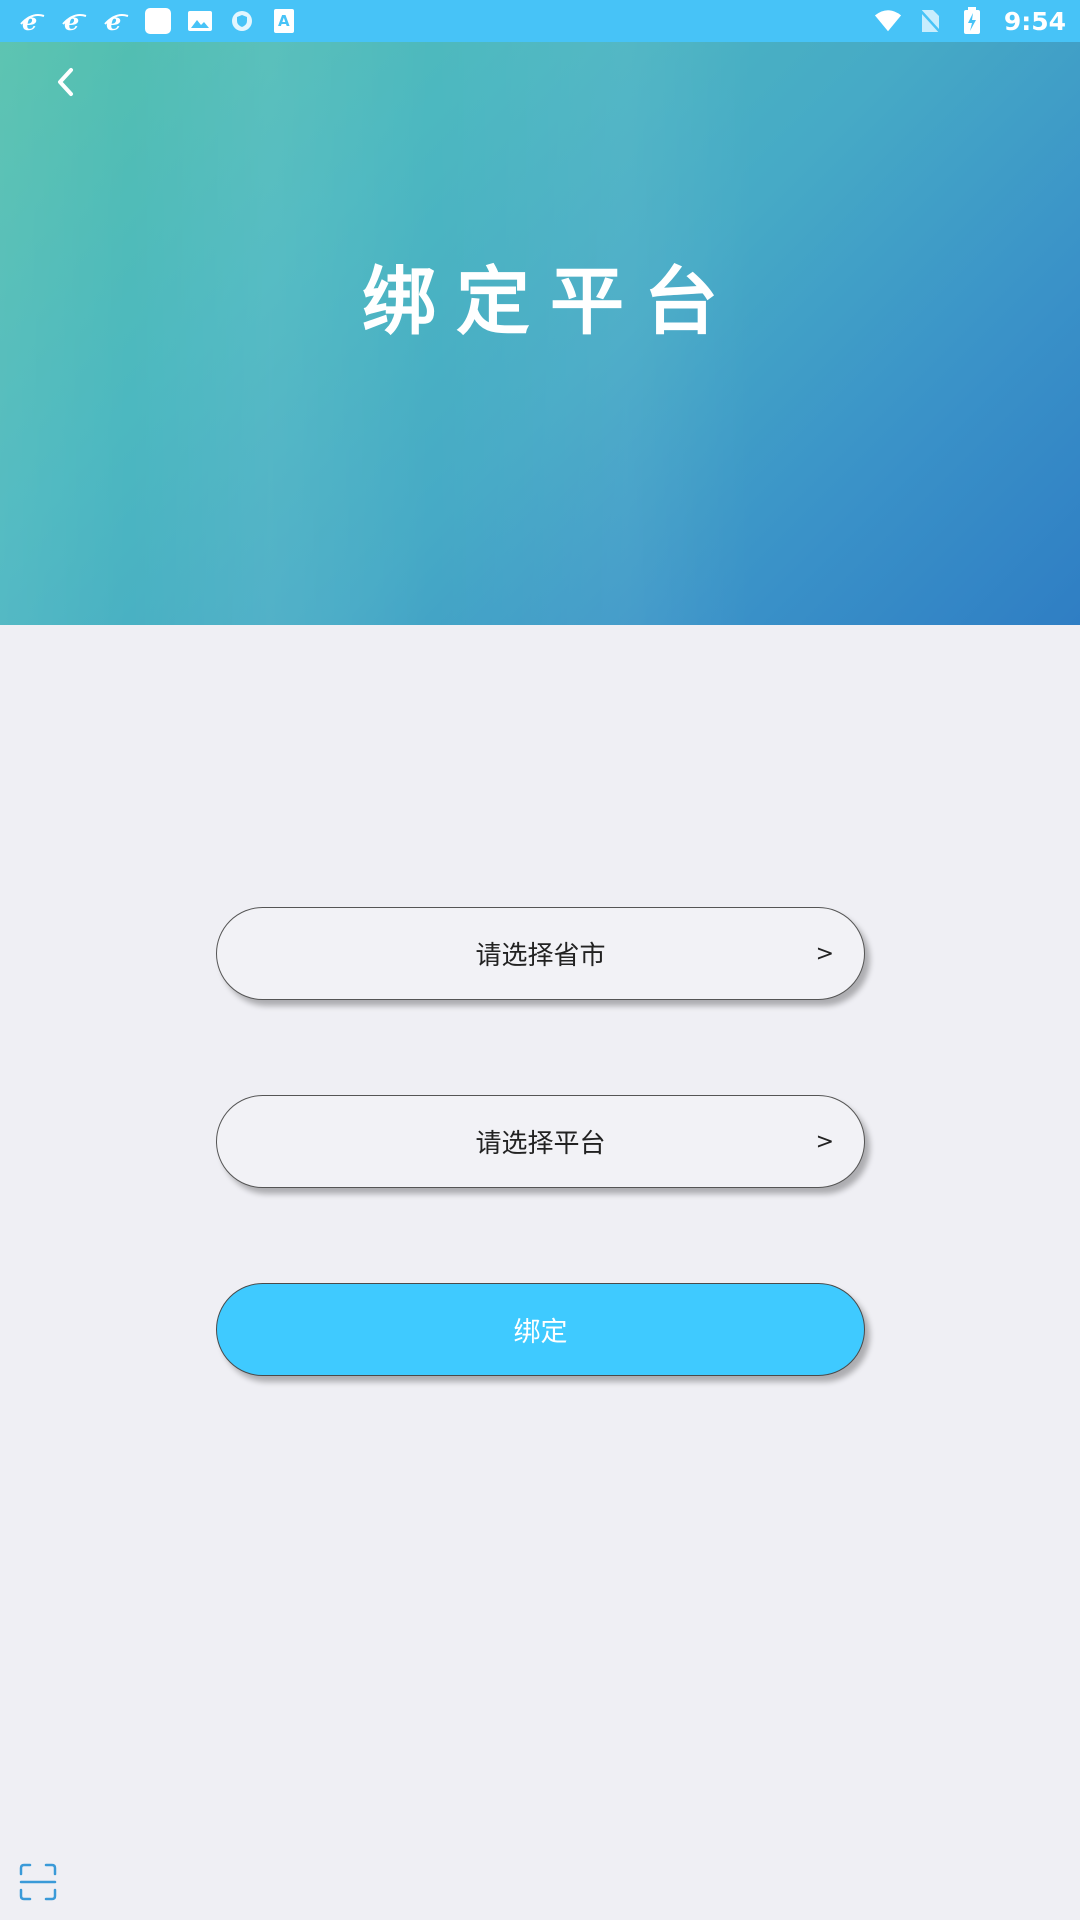  What do you see at coordinates (550, 302) in the screenshot?
I see `page-title: 绑定平台` at bounding box center [550, 302].